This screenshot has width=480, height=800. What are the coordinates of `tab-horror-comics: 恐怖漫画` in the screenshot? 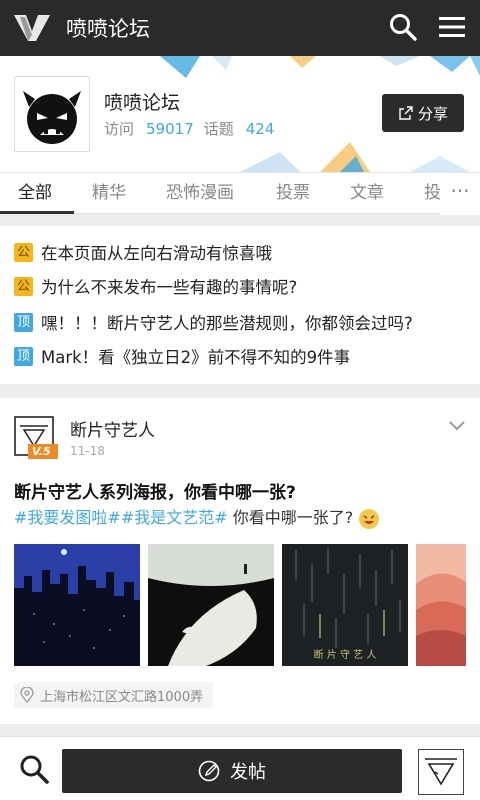 It's located at (200, 194).